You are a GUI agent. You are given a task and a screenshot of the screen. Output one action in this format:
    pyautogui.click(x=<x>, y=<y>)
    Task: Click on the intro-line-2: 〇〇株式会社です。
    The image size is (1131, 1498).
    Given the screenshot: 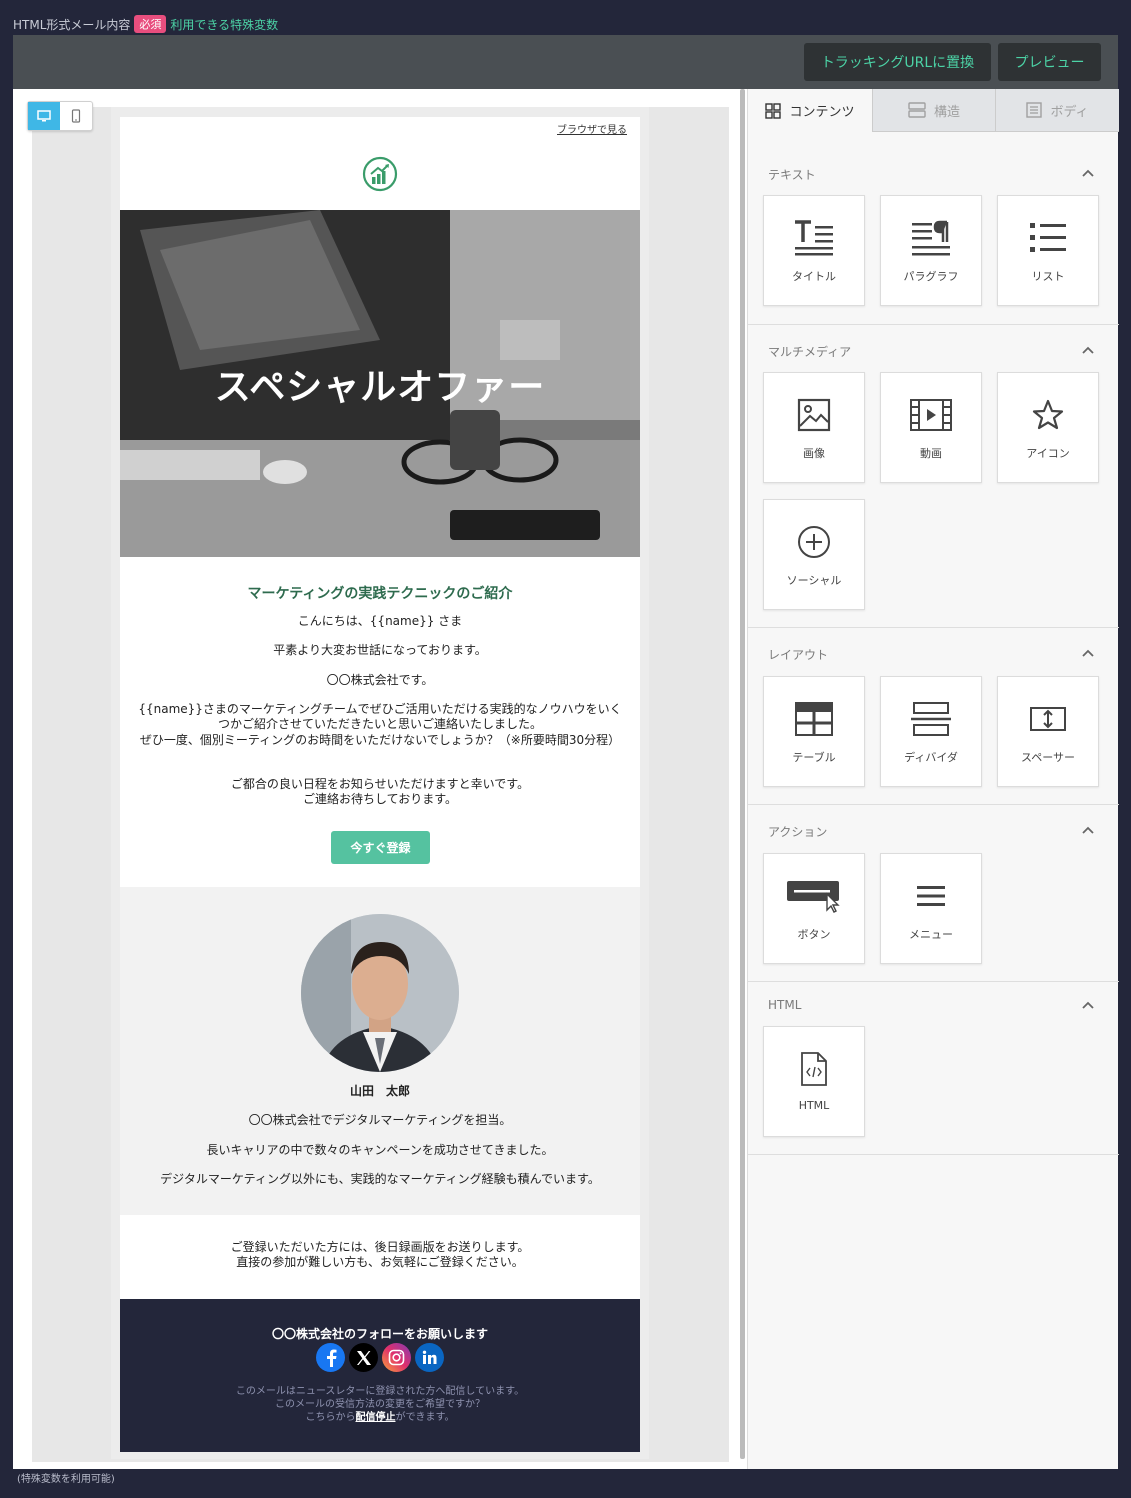 What is the action you would take?
    pyautogui.click(x=380, y=680)
    